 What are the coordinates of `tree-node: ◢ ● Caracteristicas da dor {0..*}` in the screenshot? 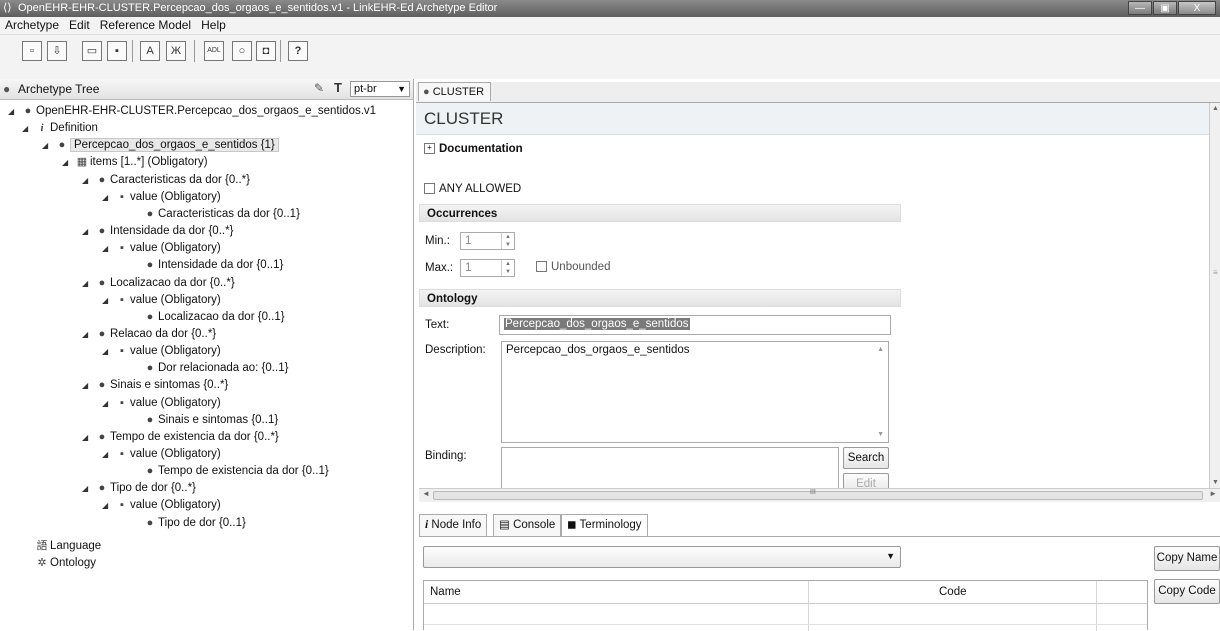 It's located at (166, 180).